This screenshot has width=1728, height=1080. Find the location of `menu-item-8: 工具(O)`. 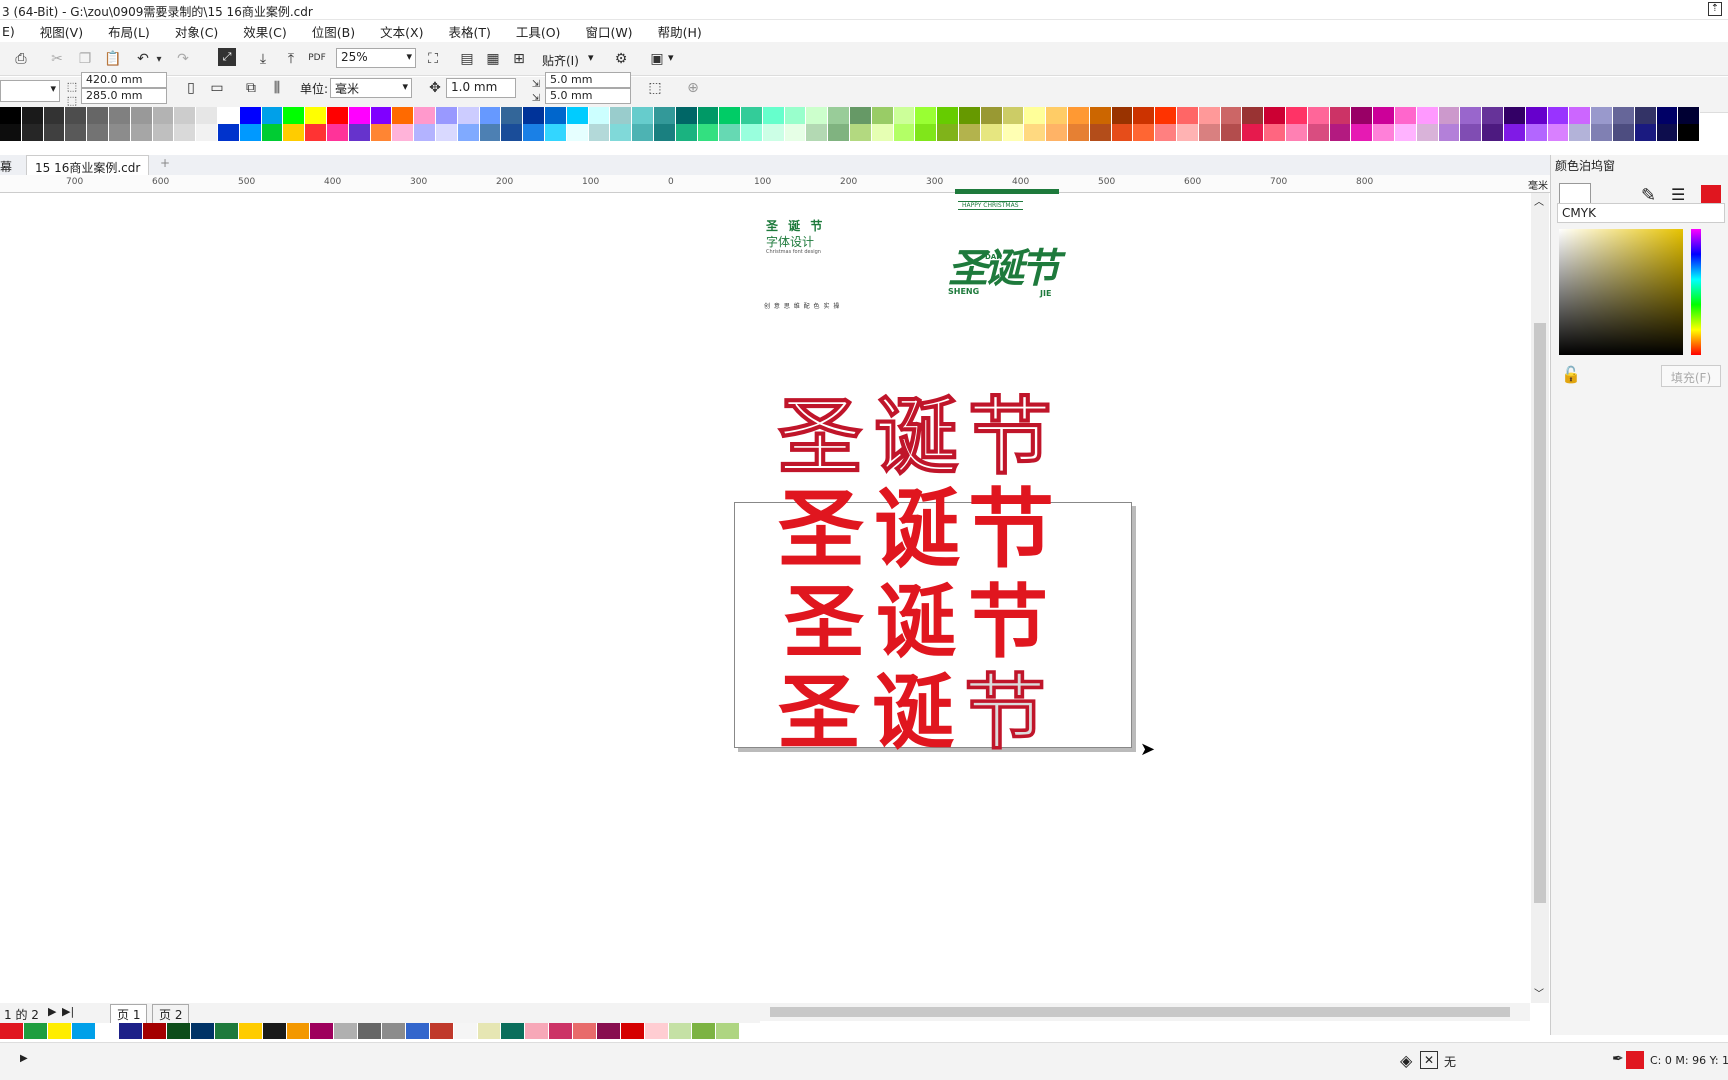

menu-item-8: 工具(O) is located at coordinates (543, 31).